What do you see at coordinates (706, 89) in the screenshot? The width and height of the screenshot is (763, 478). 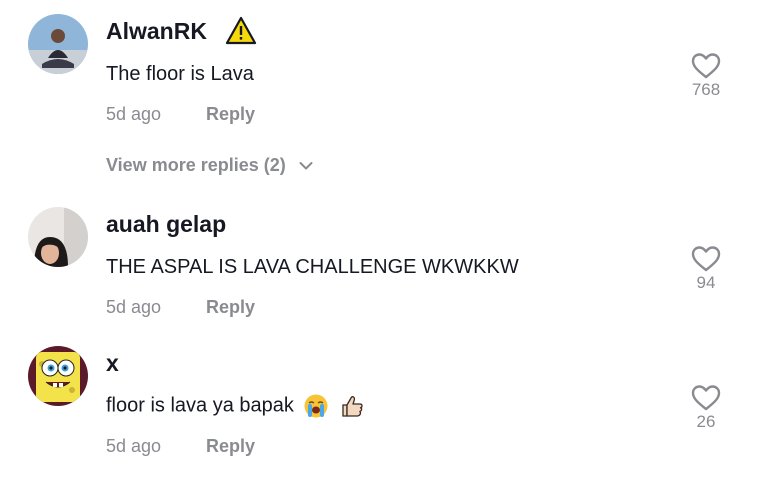 I see `like-count: 768` at bounding box center [706, 89].